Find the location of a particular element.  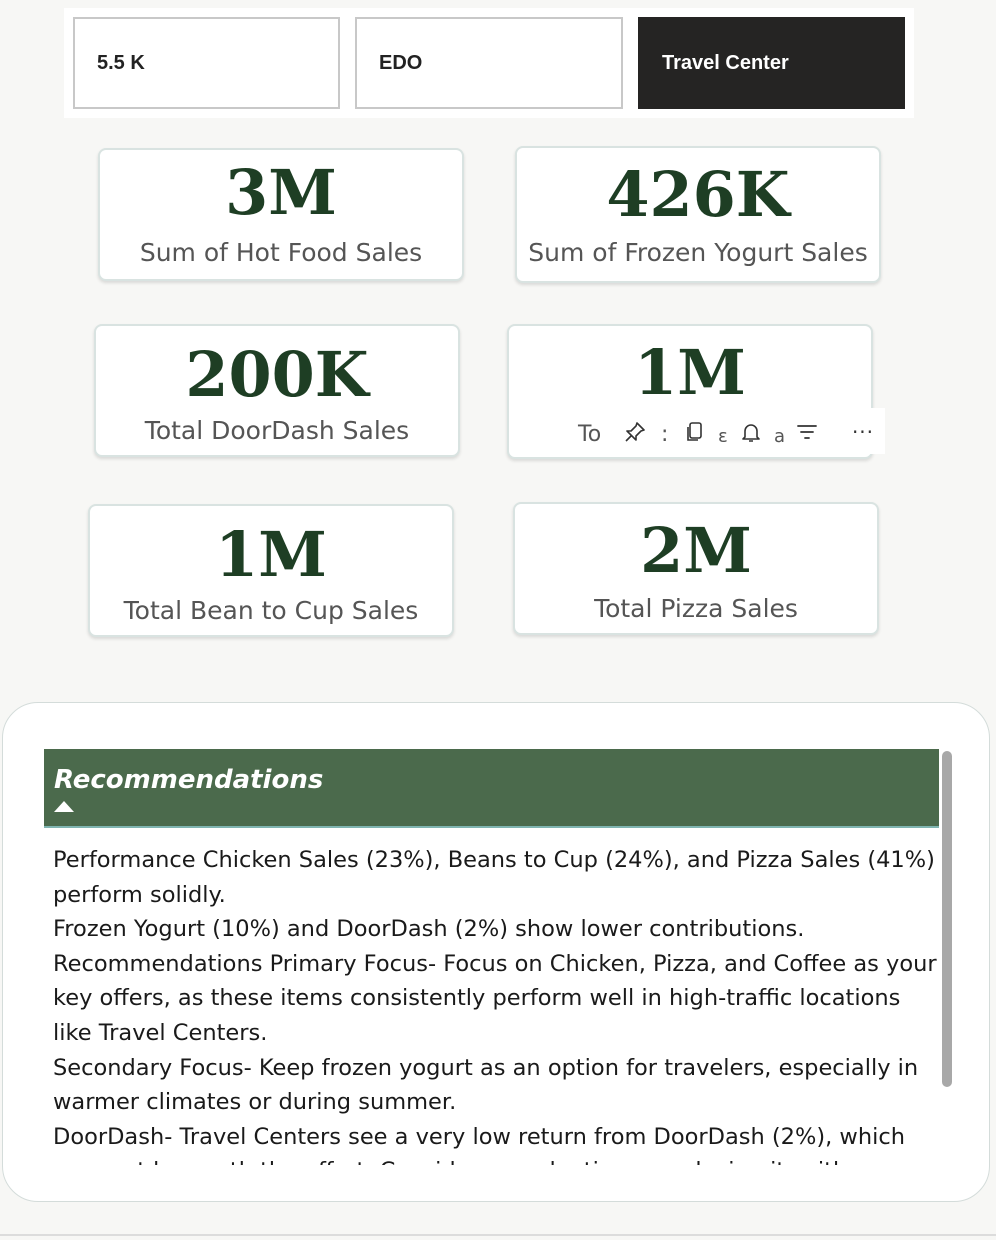

kpi-card-doordash: 200K Total DoorDash Sales is located at coordinates (277, 390).